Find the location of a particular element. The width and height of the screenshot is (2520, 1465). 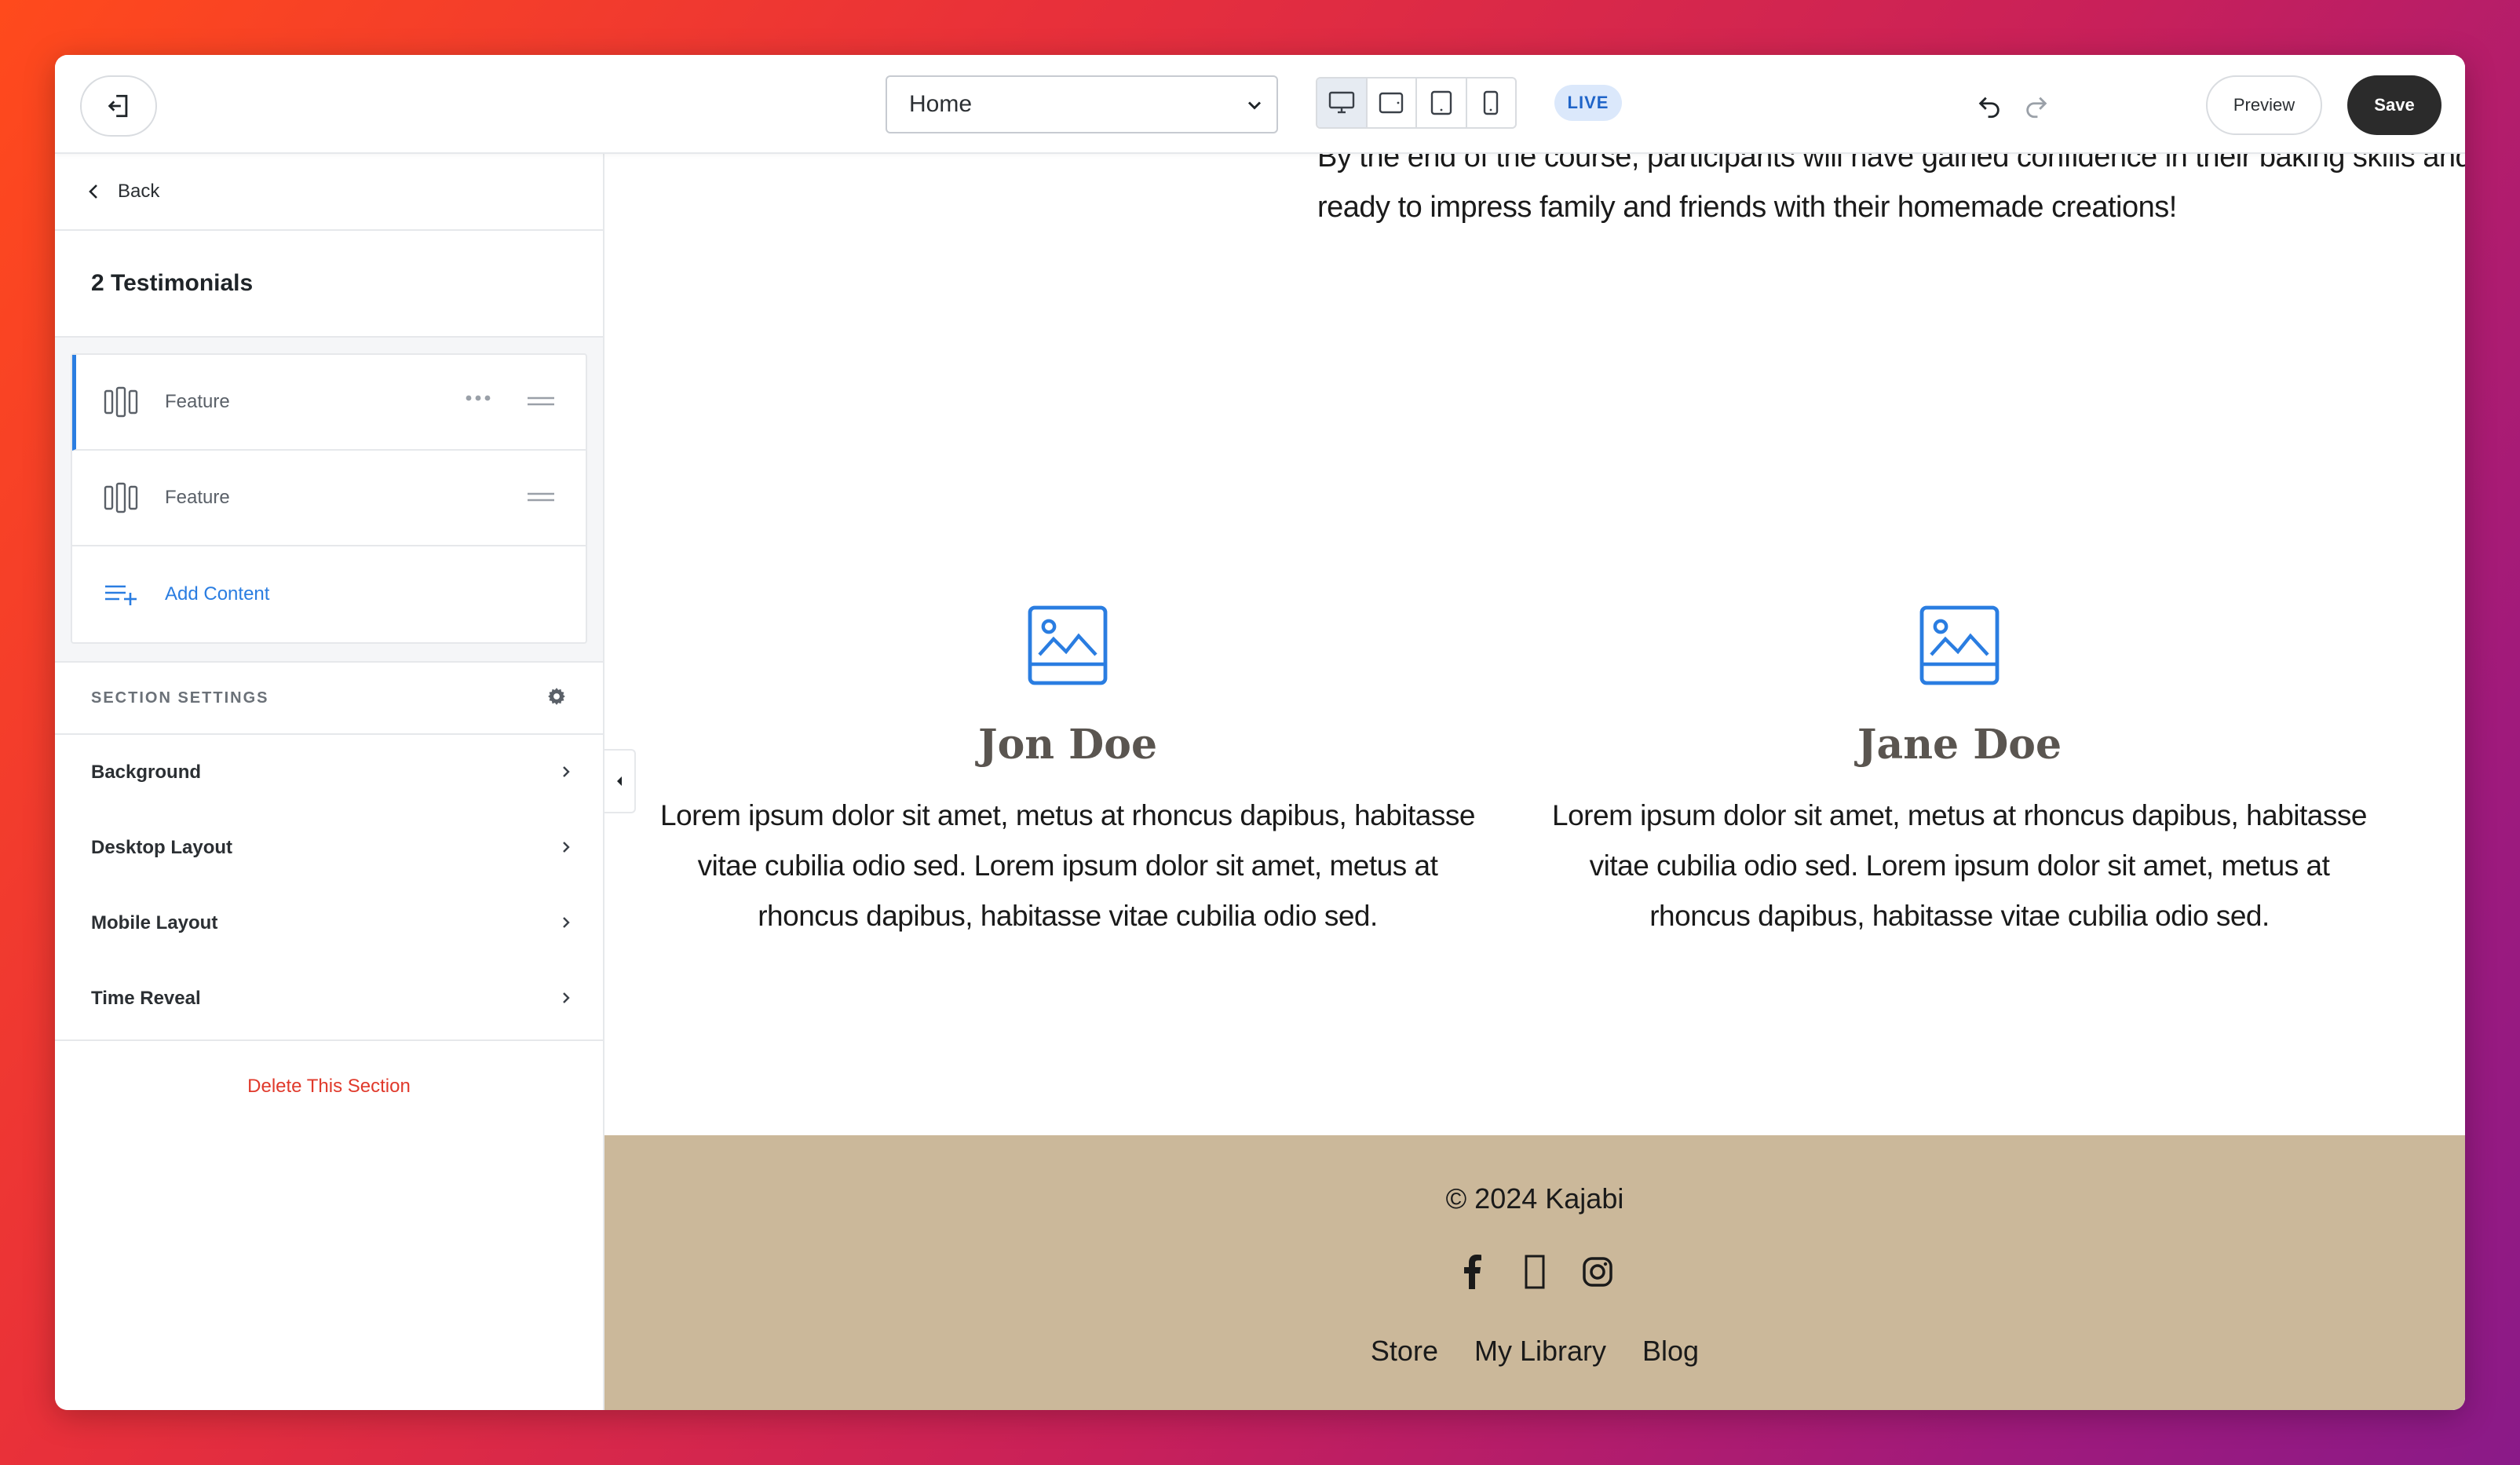

page-select-value: Home is located at coordinates (941, 104).